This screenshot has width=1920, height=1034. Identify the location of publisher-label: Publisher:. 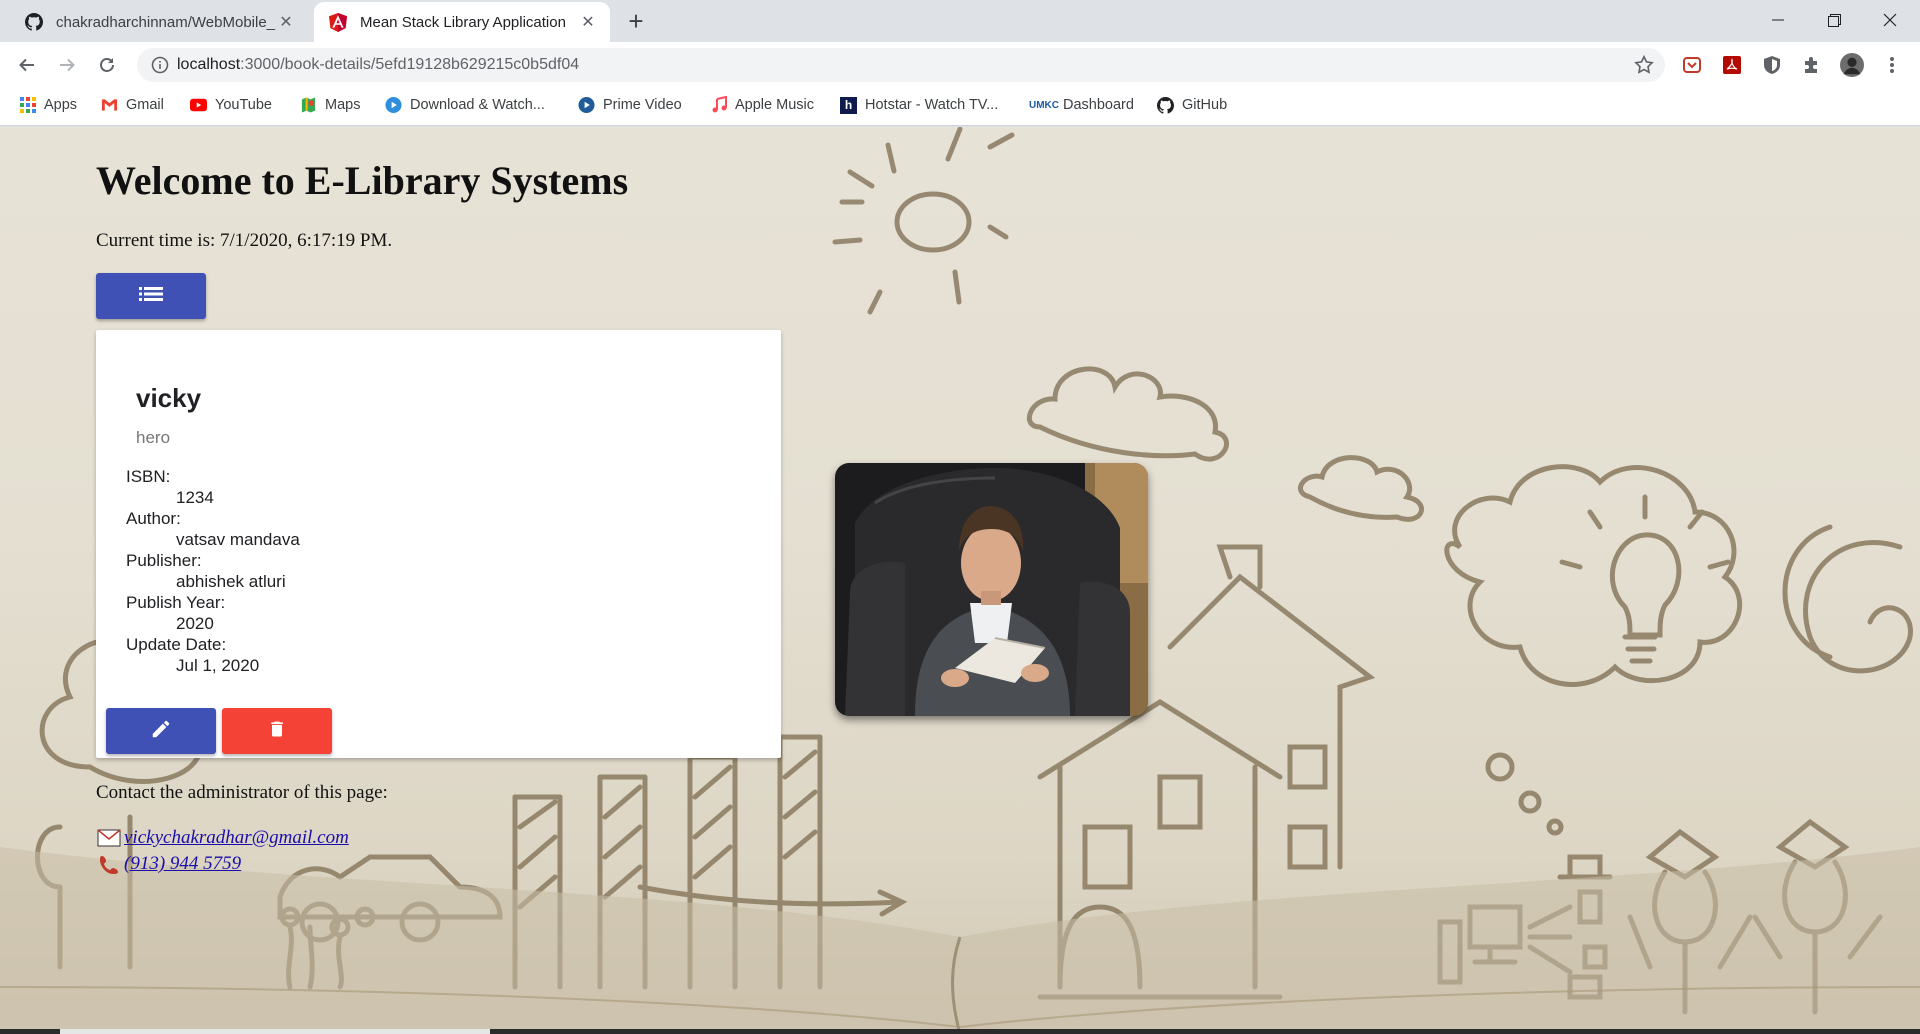
(164, 560).